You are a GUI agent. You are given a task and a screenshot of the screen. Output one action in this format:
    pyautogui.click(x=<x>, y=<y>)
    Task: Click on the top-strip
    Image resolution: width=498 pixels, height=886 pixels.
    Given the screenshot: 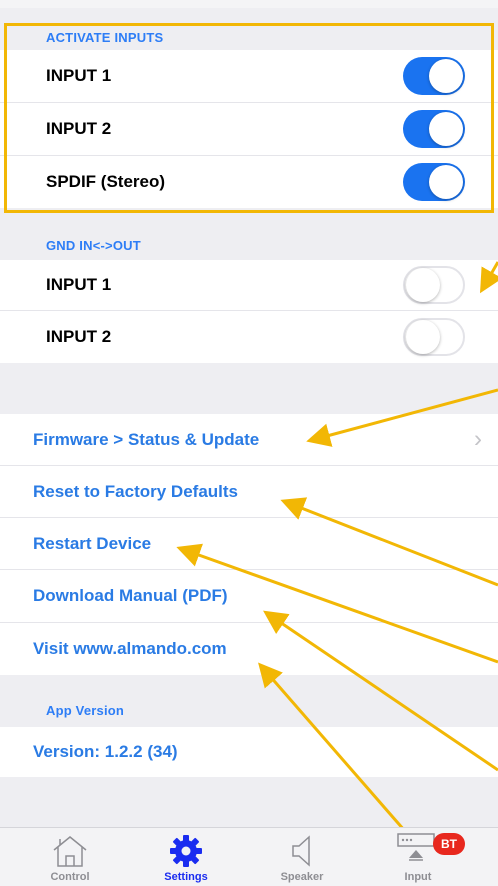 What is the action you would take?
    pyautogui.click(x=249, y=4)
    